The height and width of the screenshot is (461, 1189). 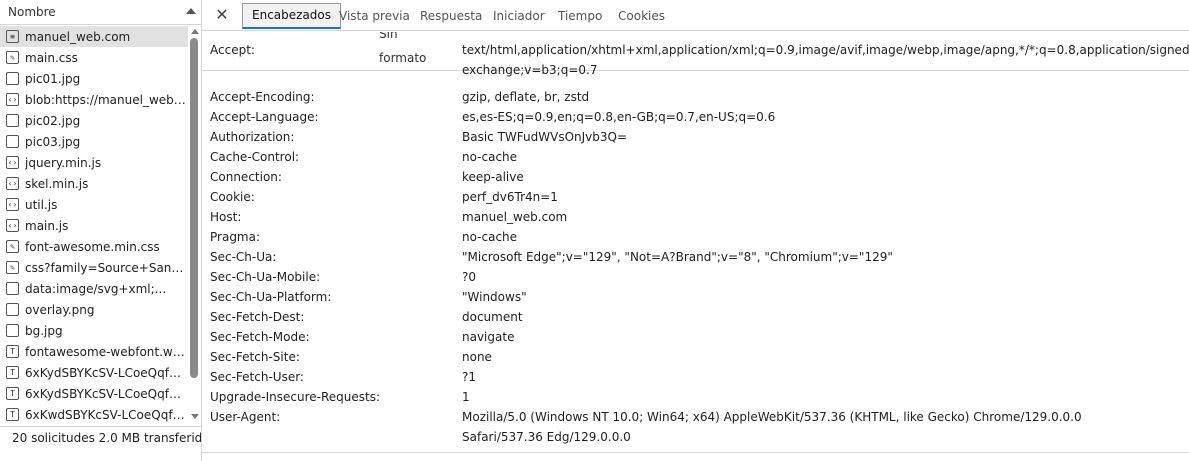 I want to click on tab-vista-previa: Vista previa, so click(x=374, y=16).